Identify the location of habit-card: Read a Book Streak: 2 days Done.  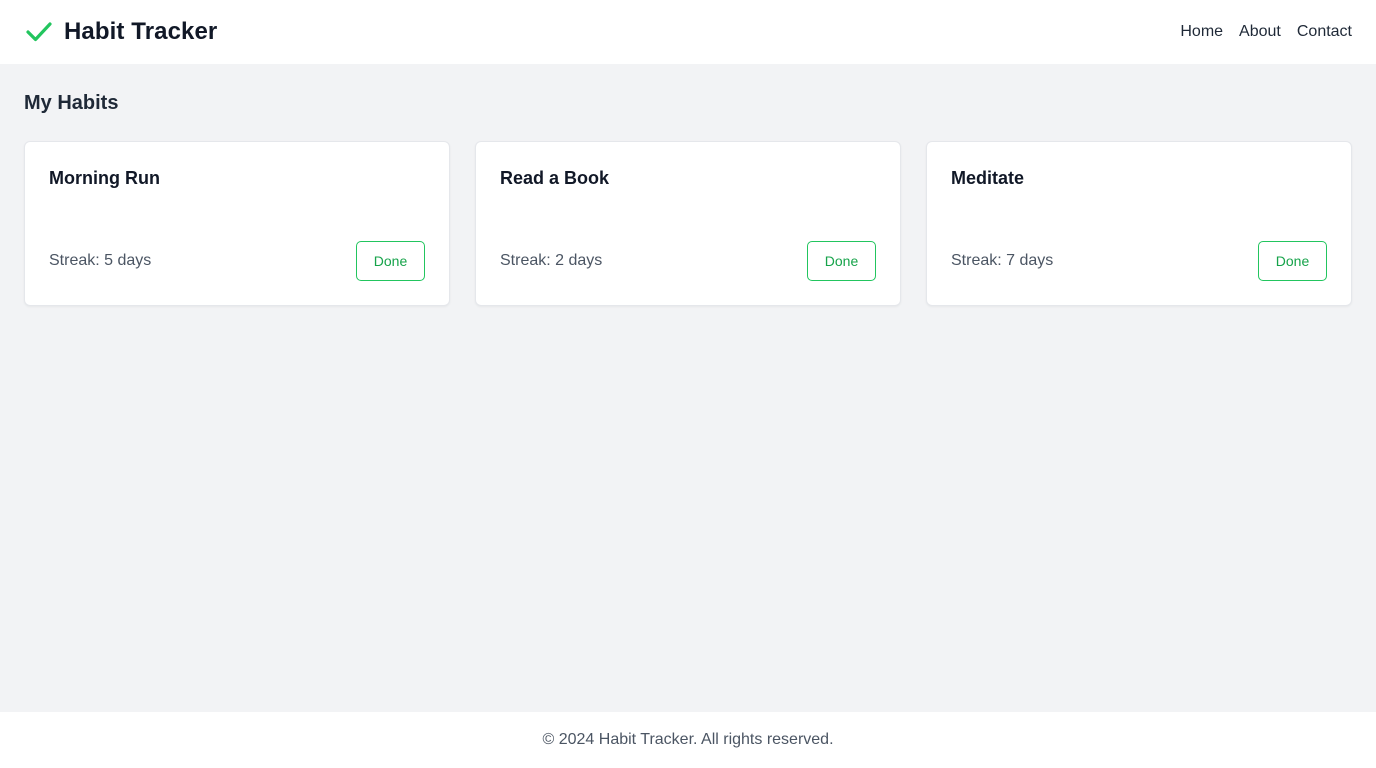
(688, 223).